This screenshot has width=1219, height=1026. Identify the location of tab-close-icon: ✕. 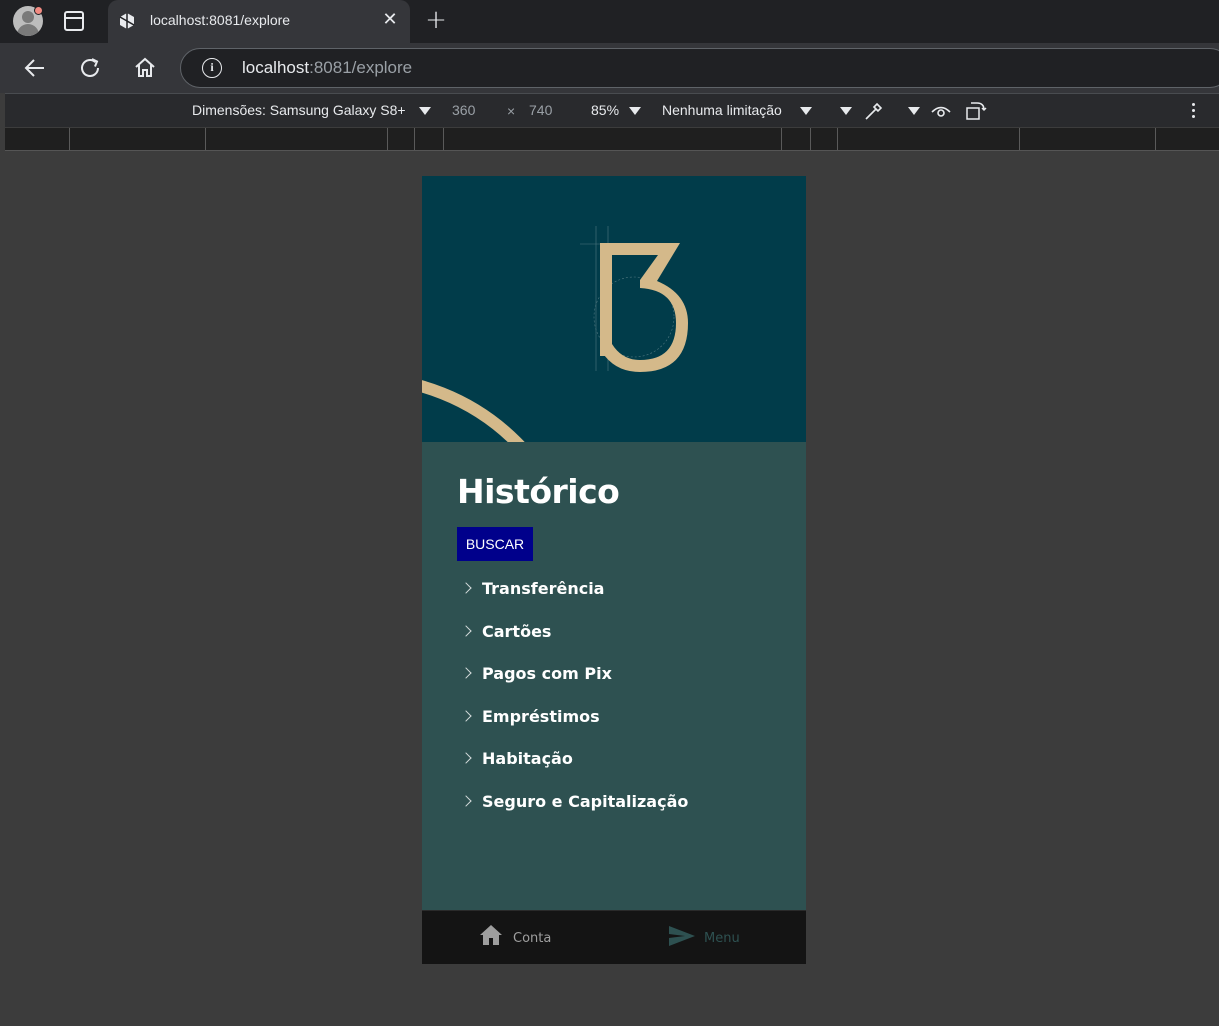
(390, 20).